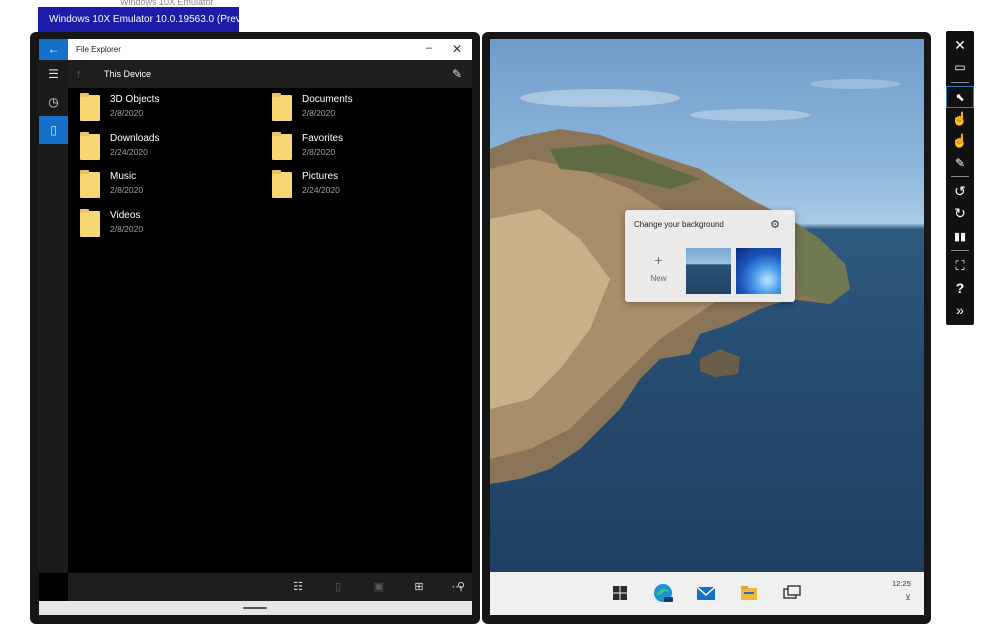  What do you see at coordinates (123, 176) in the screenshot?
I see `folder-name: Music` at bounding box center [123, 176].